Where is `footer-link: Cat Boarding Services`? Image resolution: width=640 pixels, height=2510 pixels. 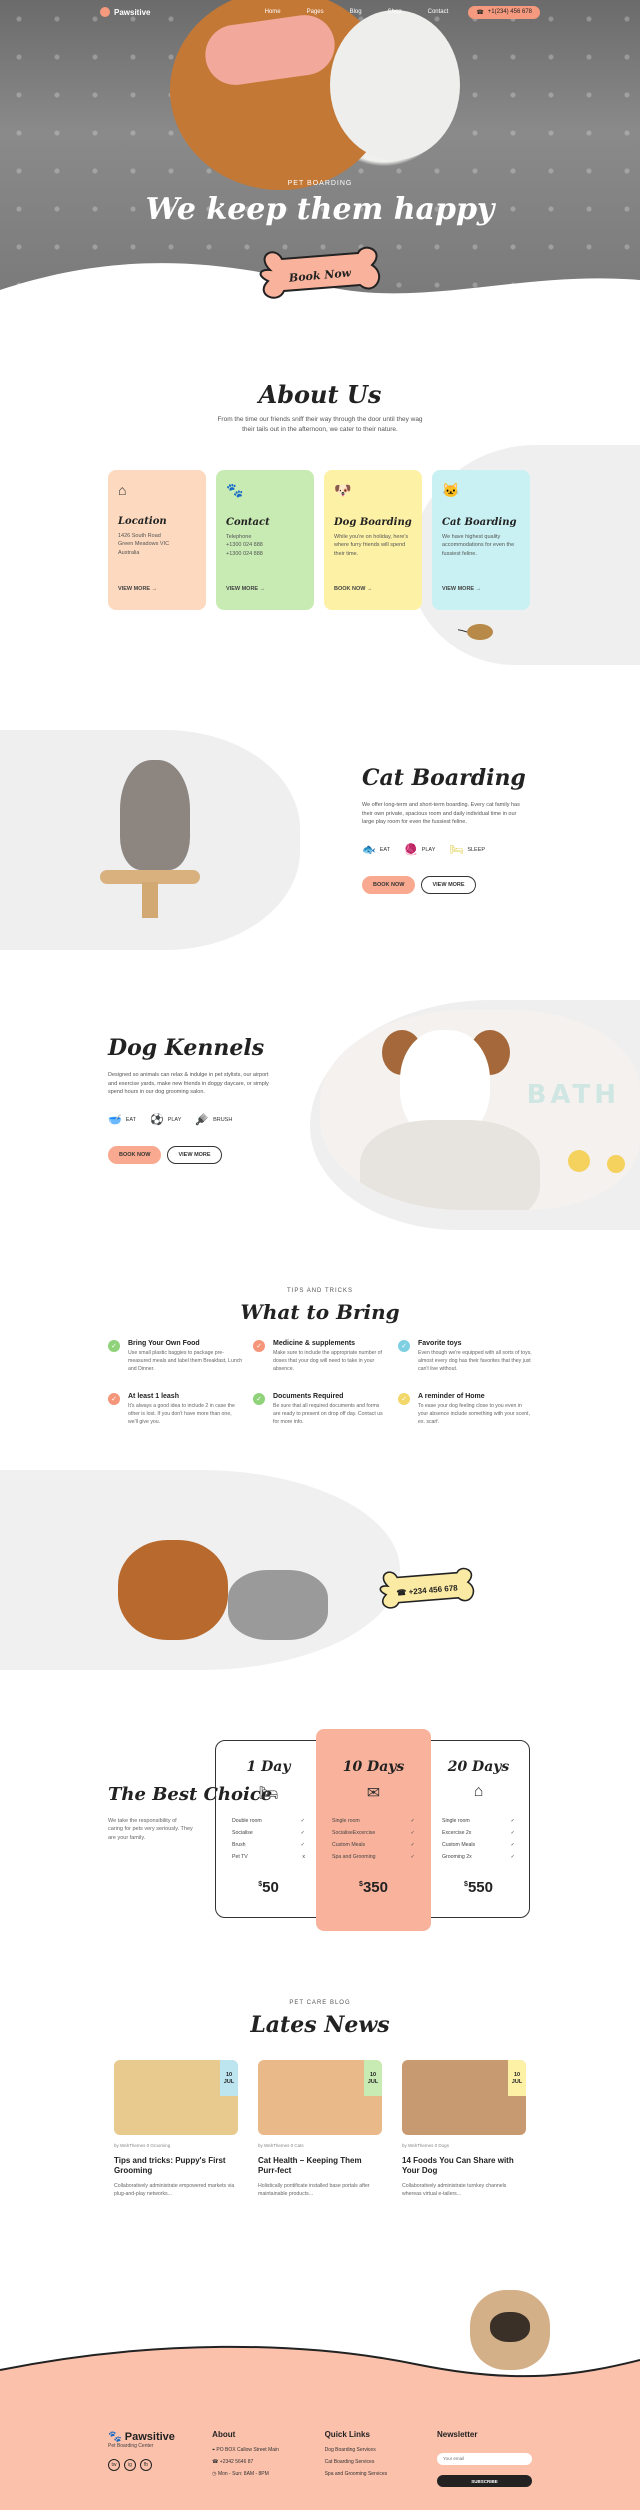
footer-link: Cat Boarding Services is located at coordinates (366, 2462).